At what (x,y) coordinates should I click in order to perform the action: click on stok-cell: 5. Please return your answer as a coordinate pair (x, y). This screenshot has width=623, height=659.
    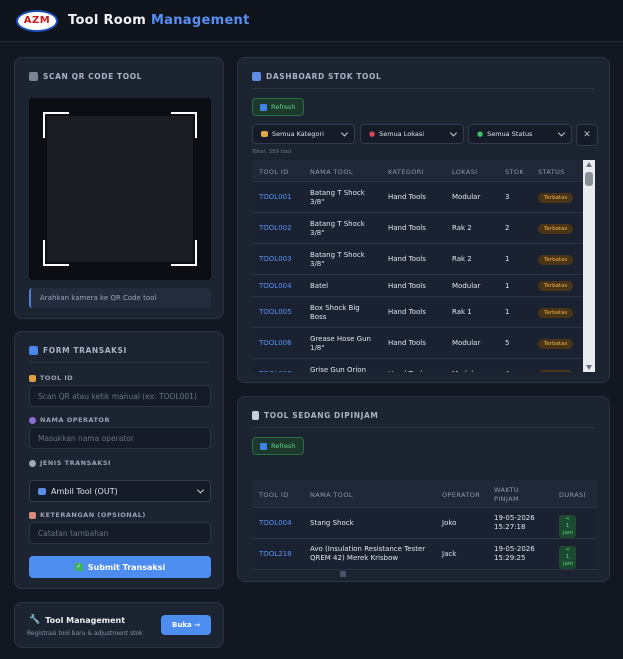
    Looking at the image, I should click on (507, 343).